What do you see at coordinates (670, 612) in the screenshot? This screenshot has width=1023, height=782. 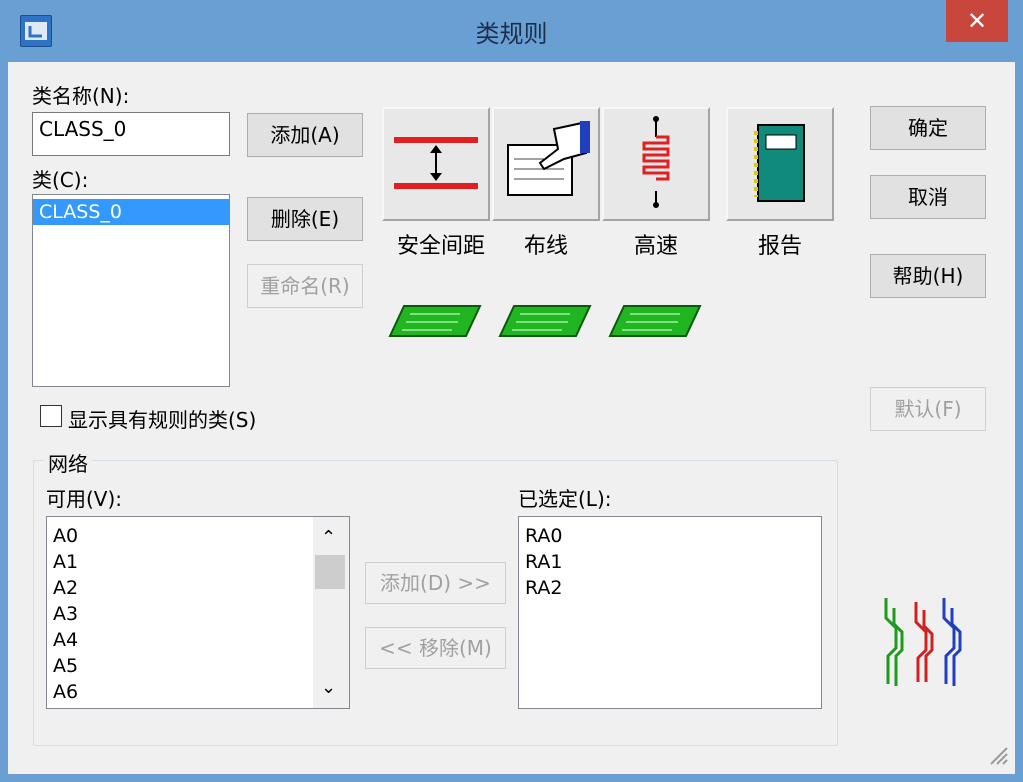 I see `selected-nets-listbox: RA0 RA1 RA2` at bounding box center [670, 612].